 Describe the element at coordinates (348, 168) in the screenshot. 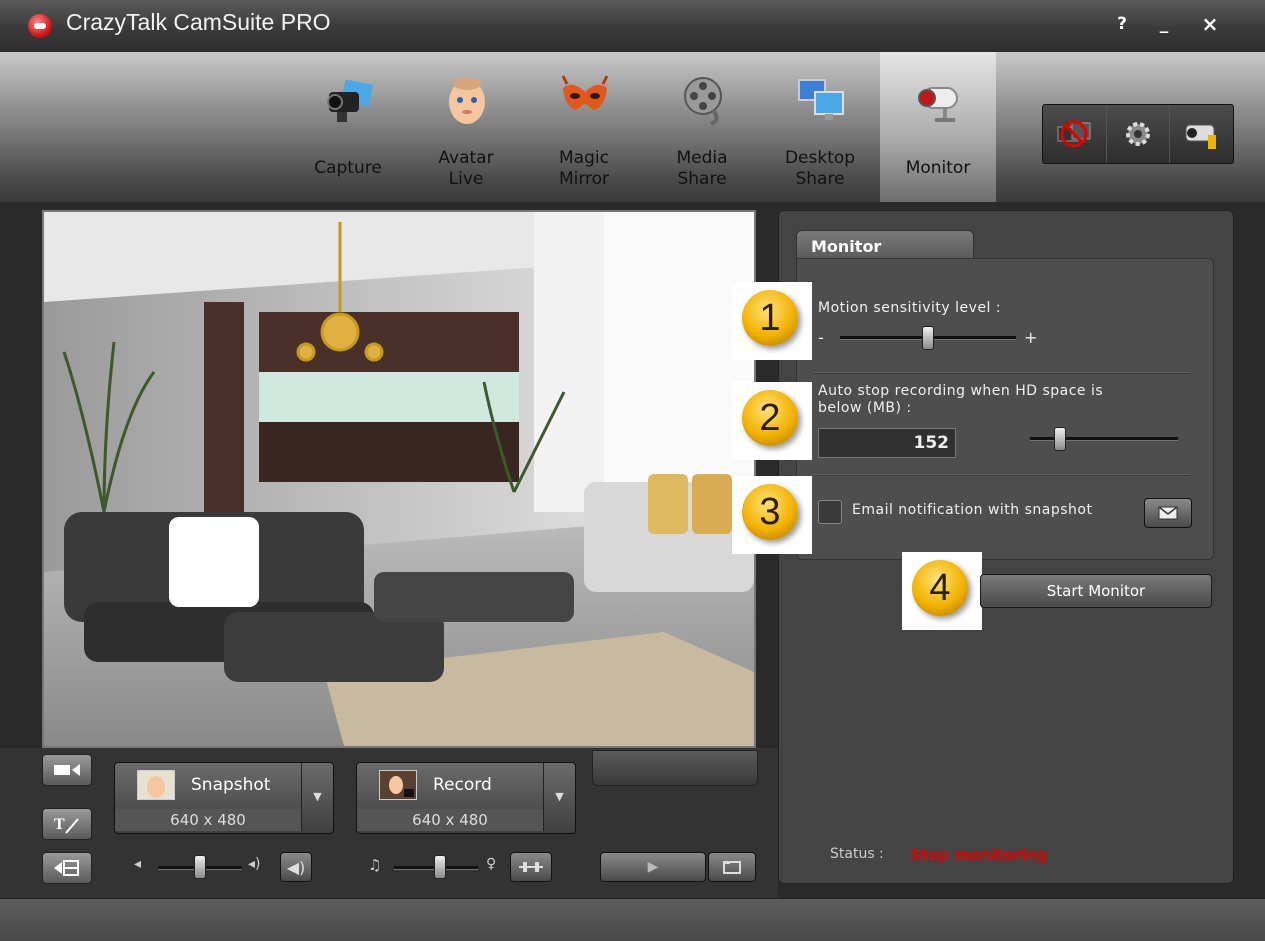

I see `tab-capture-label: Capture` at that location.